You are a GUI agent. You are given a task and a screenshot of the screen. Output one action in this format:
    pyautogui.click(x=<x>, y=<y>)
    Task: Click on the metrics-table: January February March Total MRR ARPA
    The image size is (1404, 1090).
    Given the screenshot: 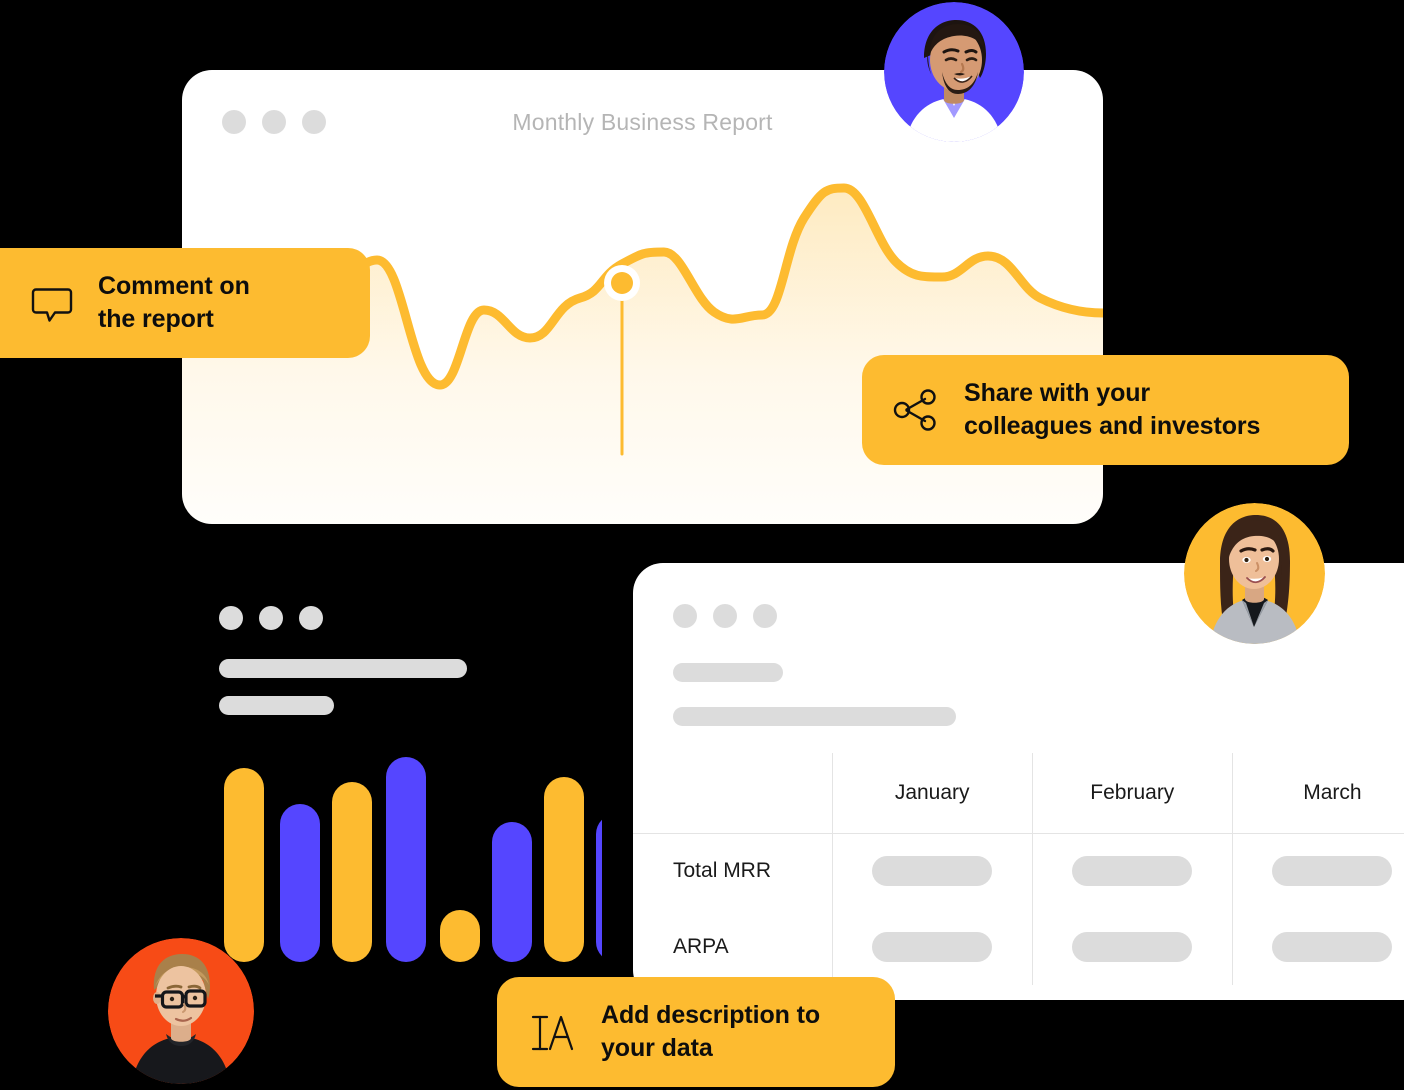 What is the action you would take?
    pyautogui.click(x=1018, y=869)
    